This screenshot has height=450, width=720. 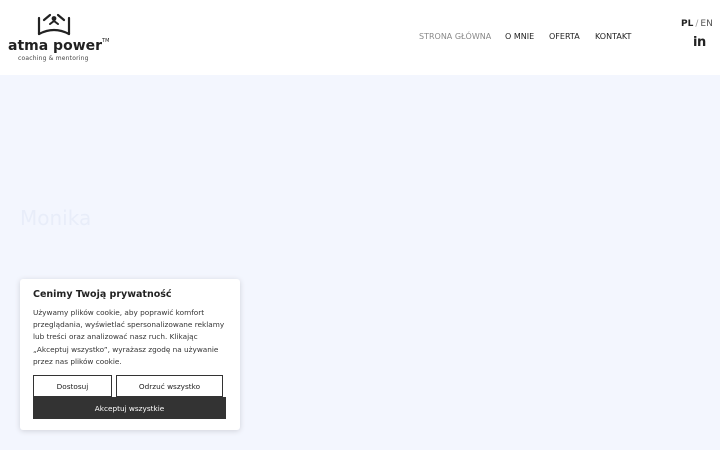 I want to click on lang-en-link: EN, so click(x=706, y=24).